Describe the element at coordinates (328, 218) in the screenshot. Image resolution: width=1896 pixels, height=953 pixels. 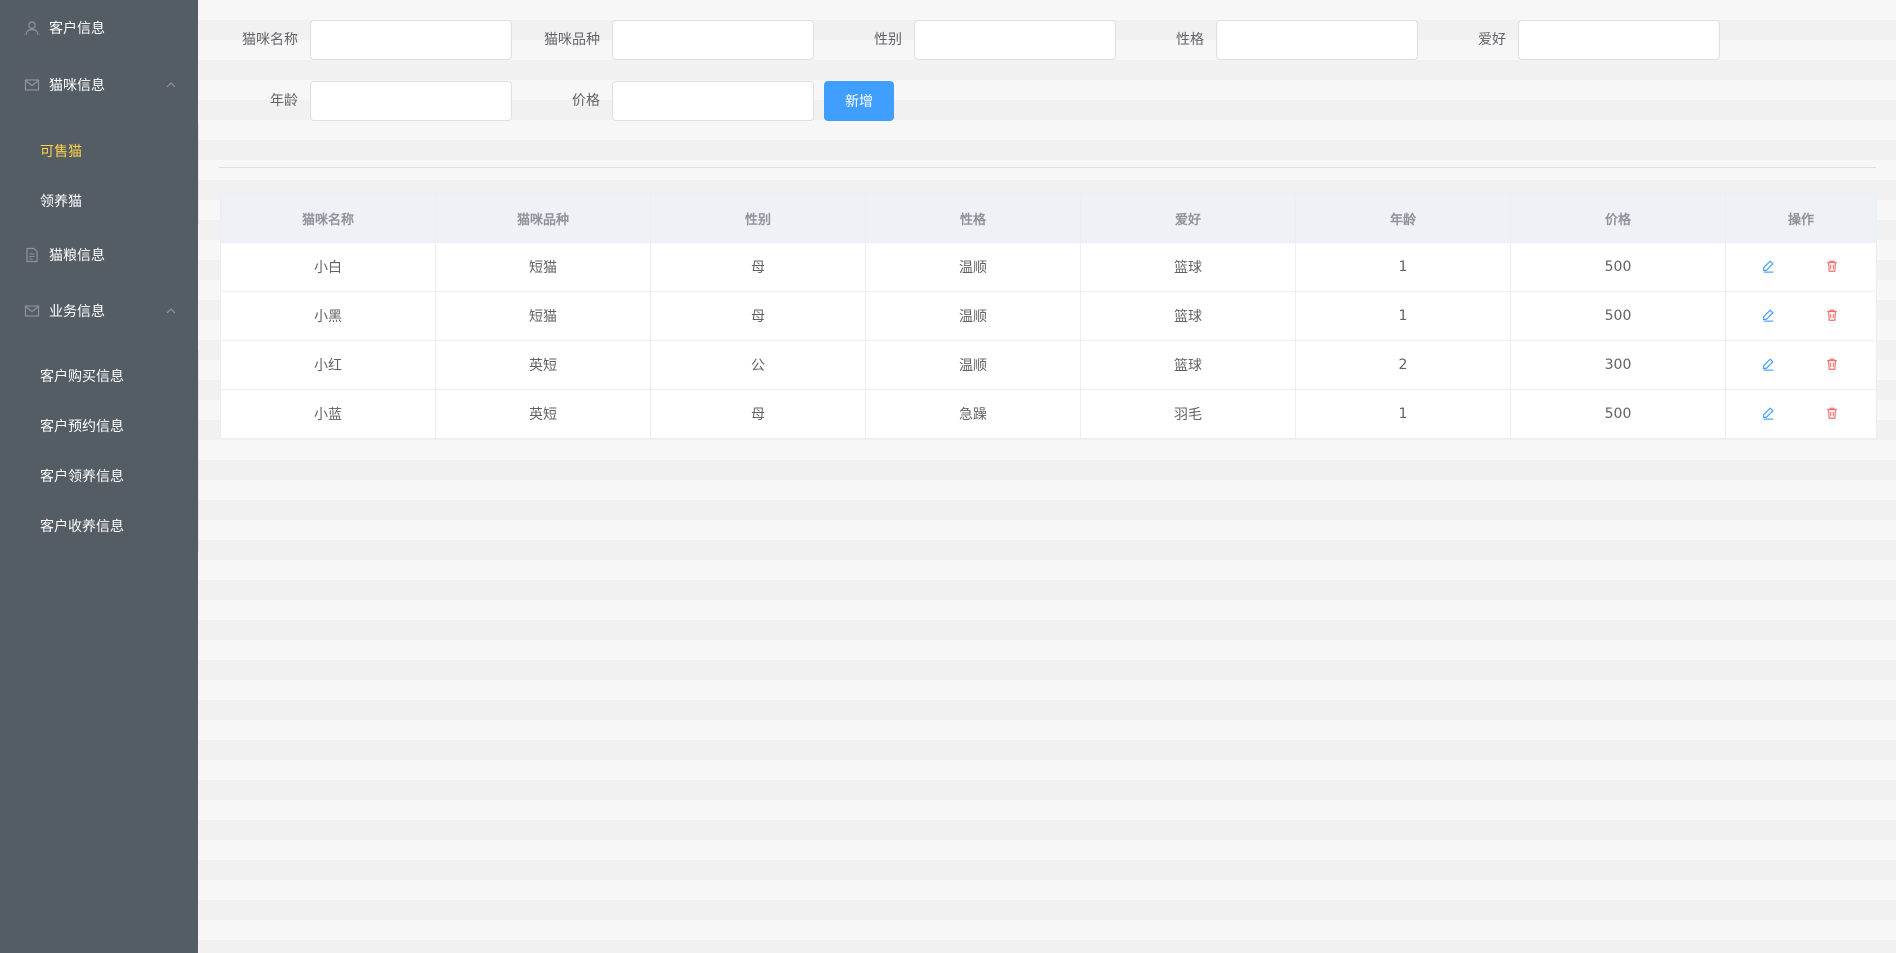
I see `column-header: 猫咪名称` at that location.